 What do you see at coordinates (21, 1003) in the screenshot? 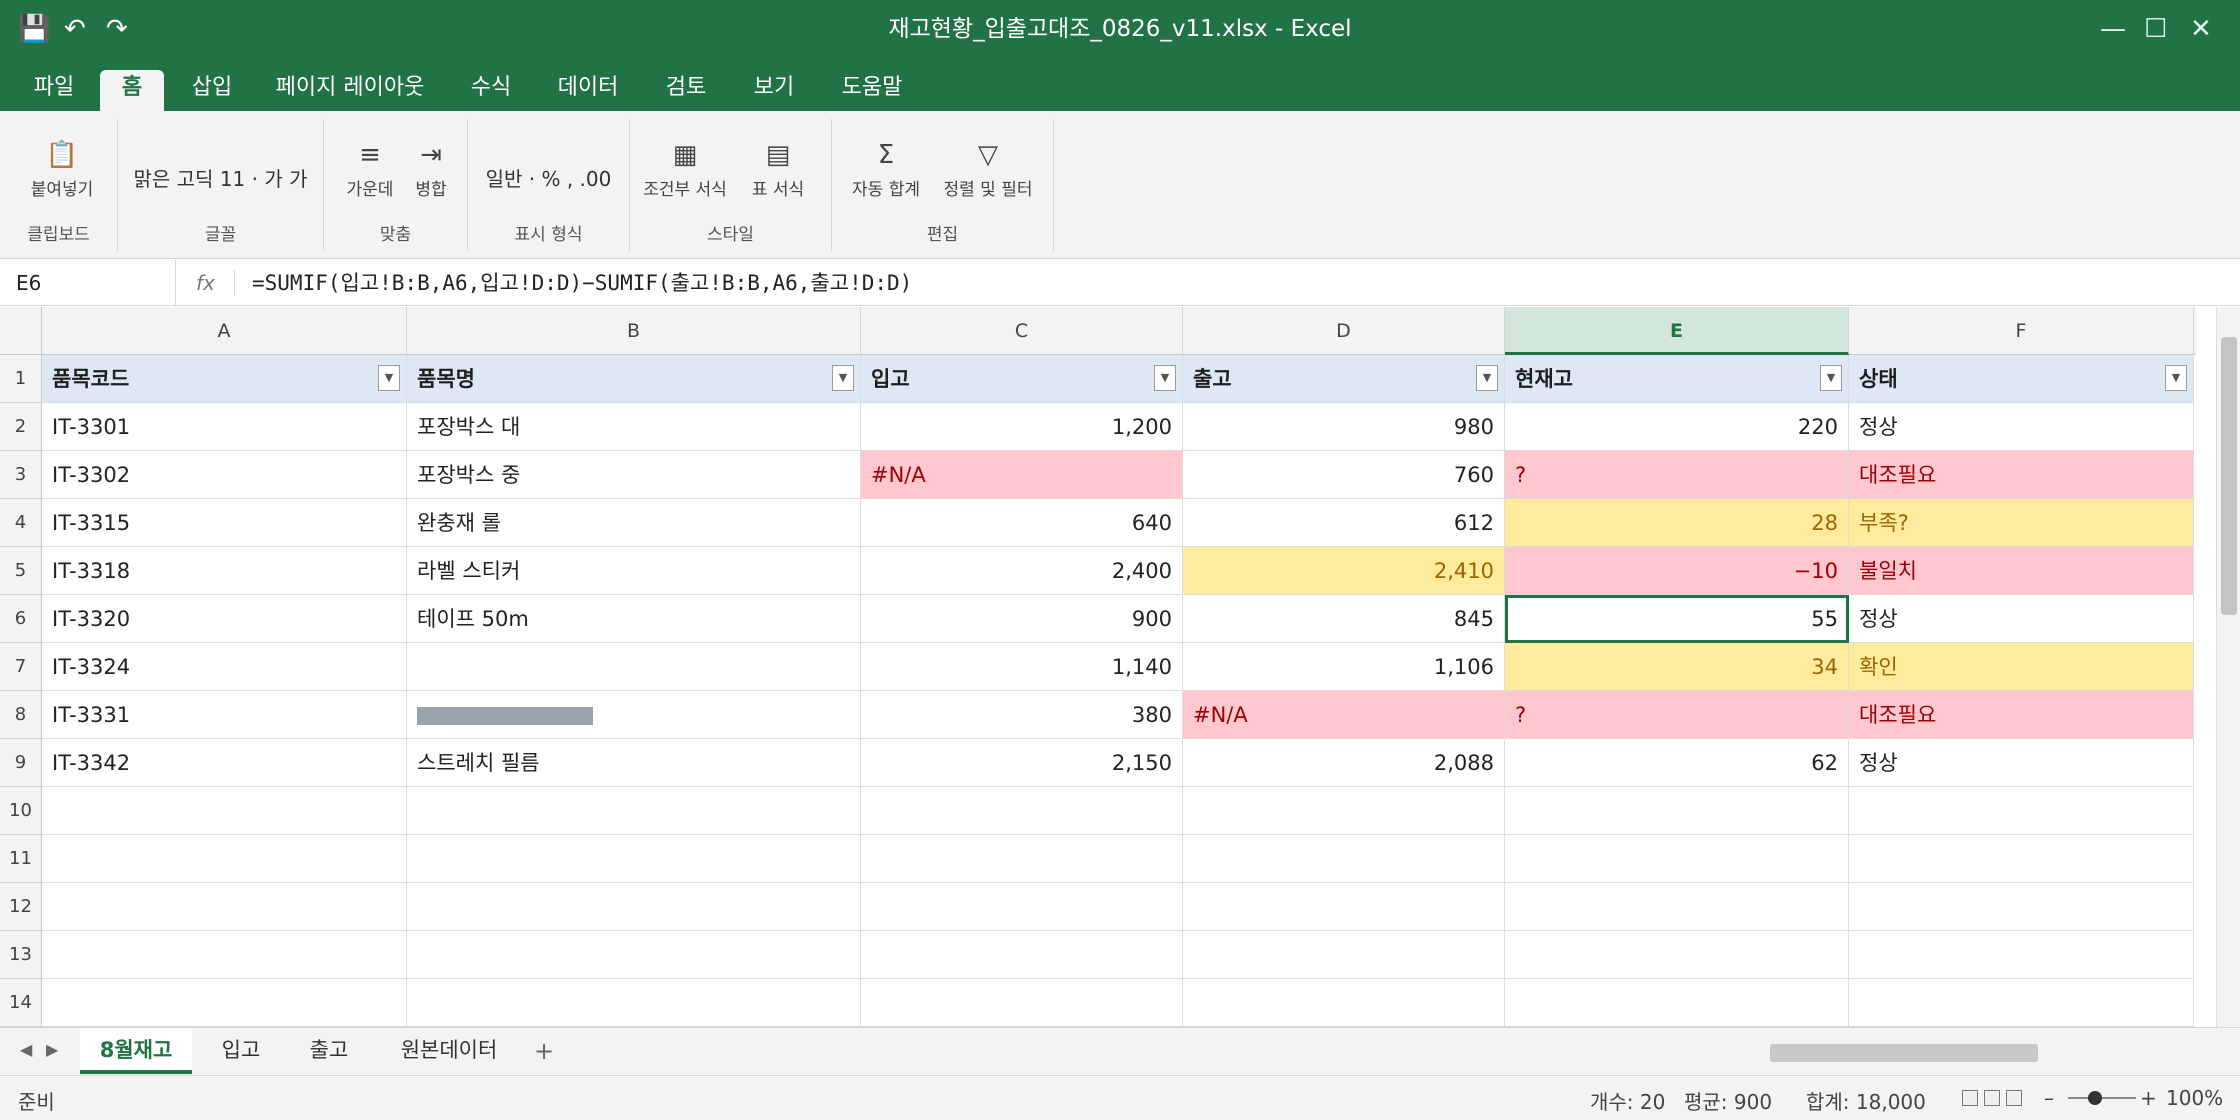
I see `row-header-14: 14` at bounding box center [21, 1003].